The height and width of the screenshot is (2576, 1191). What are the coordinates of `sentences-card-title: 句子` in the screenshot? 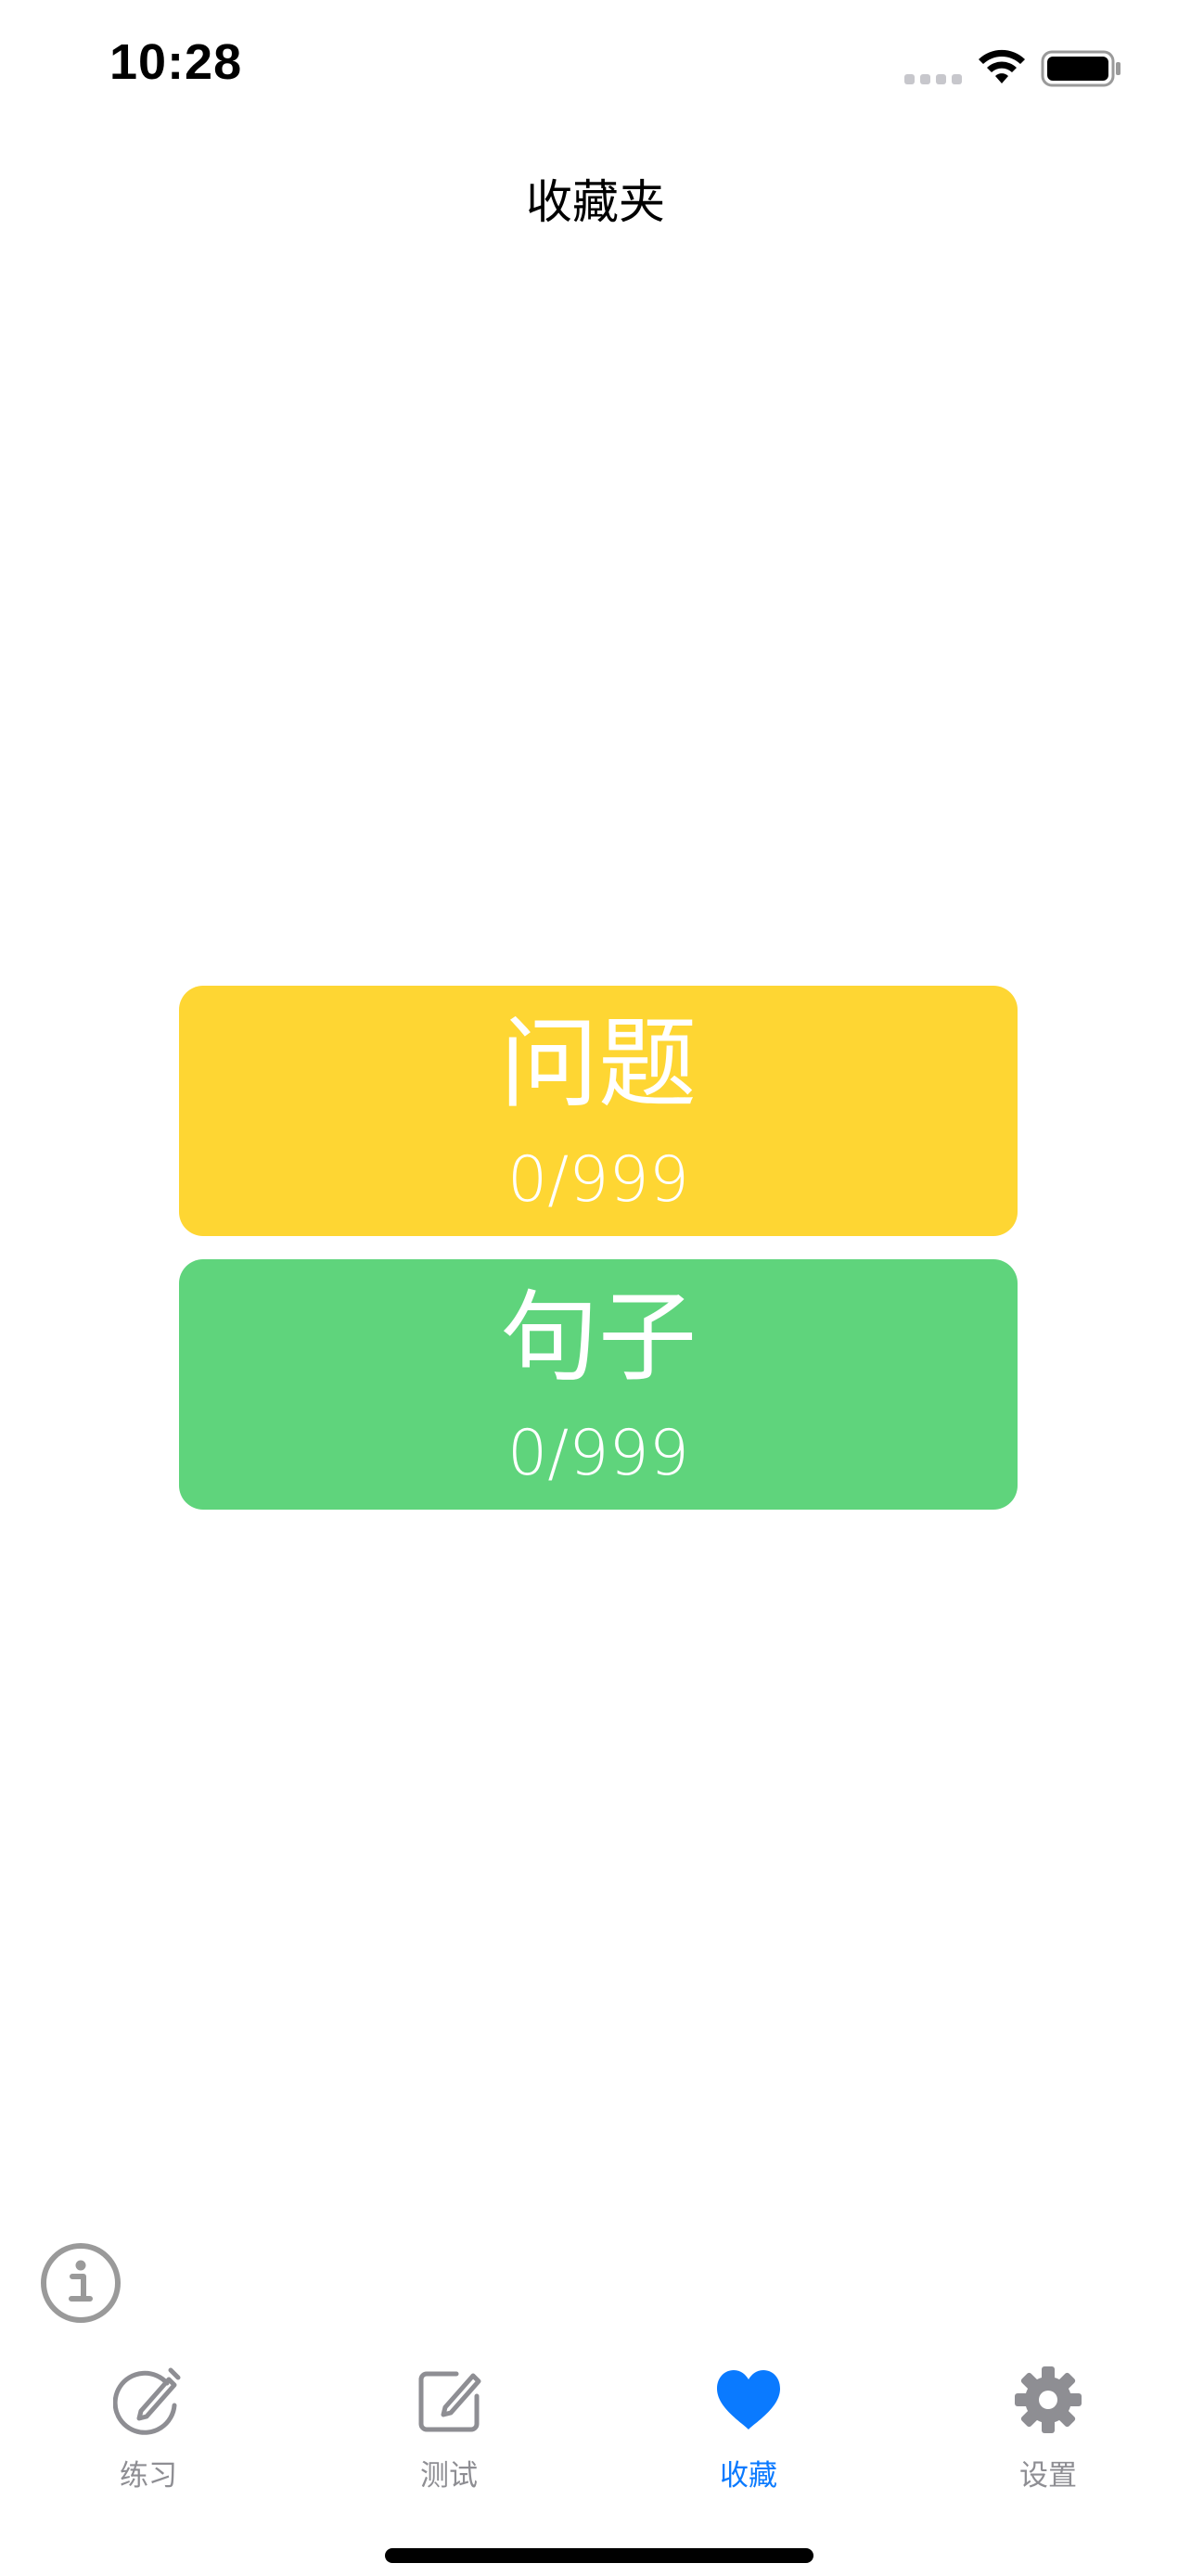 It's located at (598, 1338).